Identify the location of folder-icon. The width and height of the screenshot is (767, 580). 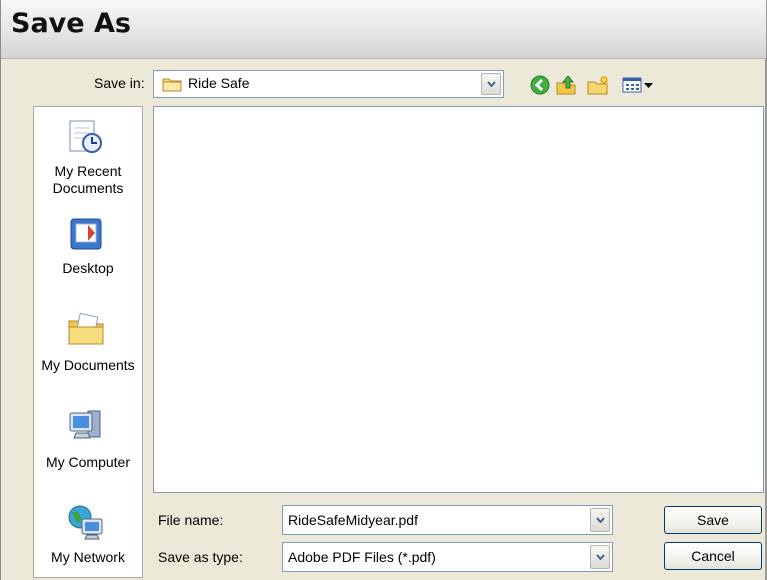
(172, 85).